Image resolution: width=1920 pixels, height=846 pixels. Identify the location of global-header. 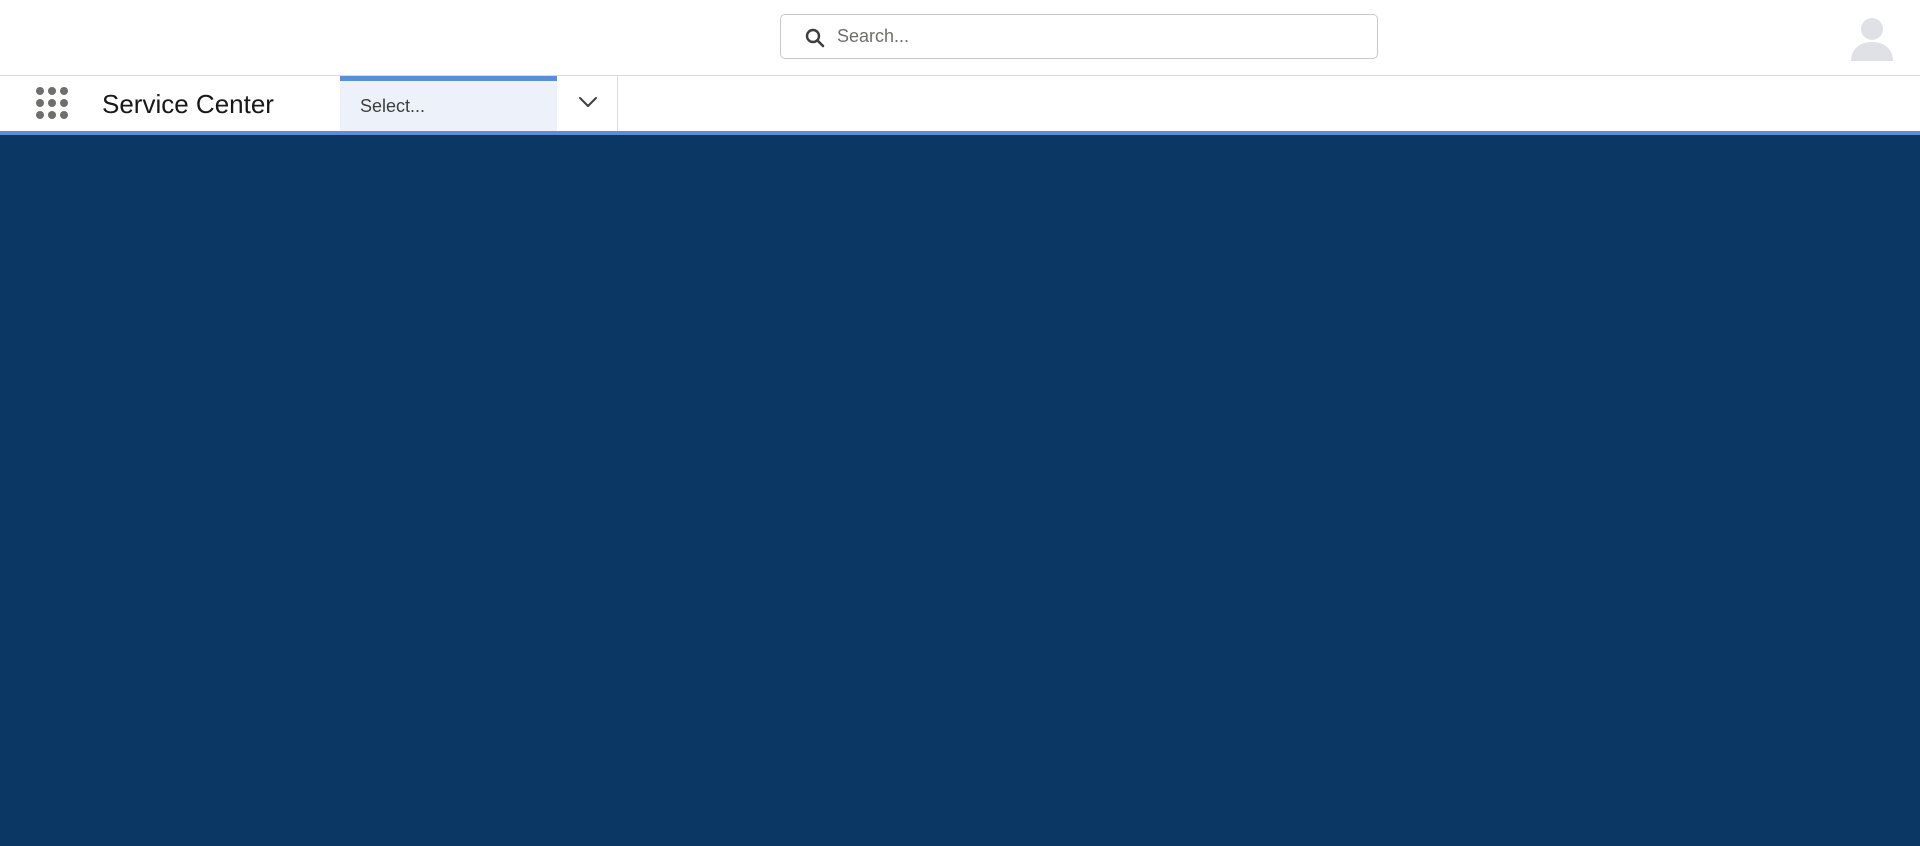
(960, 38).